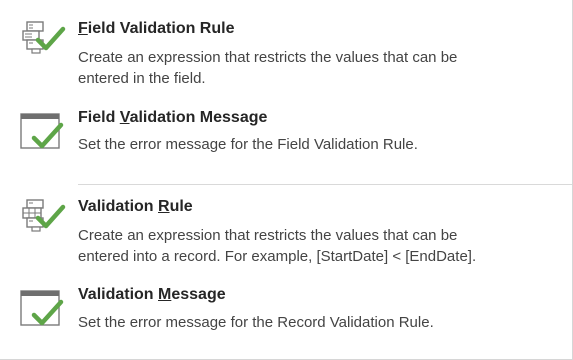 The height and width of the screenshot is (360, 573). What do you see at coordinates (173, 117) in the screenshot?
I see `menu-item-title: Field Validation Message` at bounding box center [173, 117].